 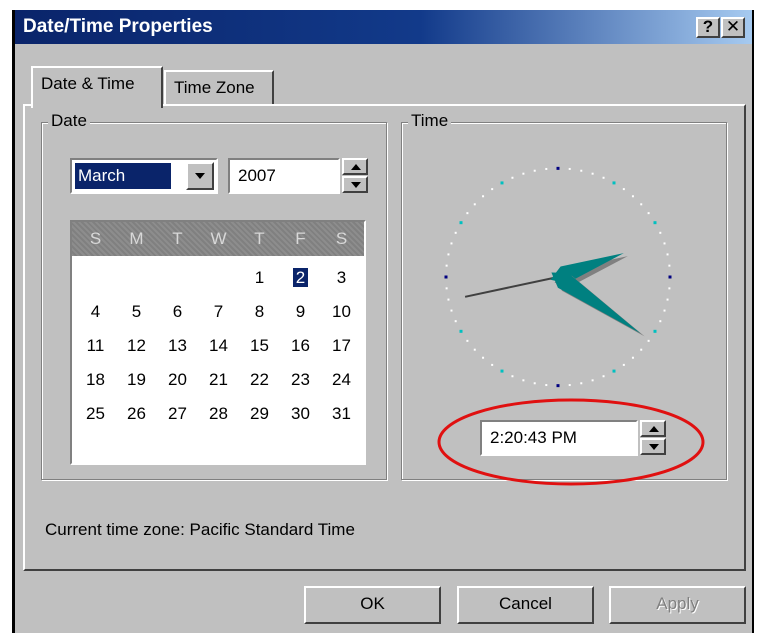 What do you see at coordinates (300, 312) in the screenshot?
I see `calendar-day: 9` at bounding box center [300, 312].